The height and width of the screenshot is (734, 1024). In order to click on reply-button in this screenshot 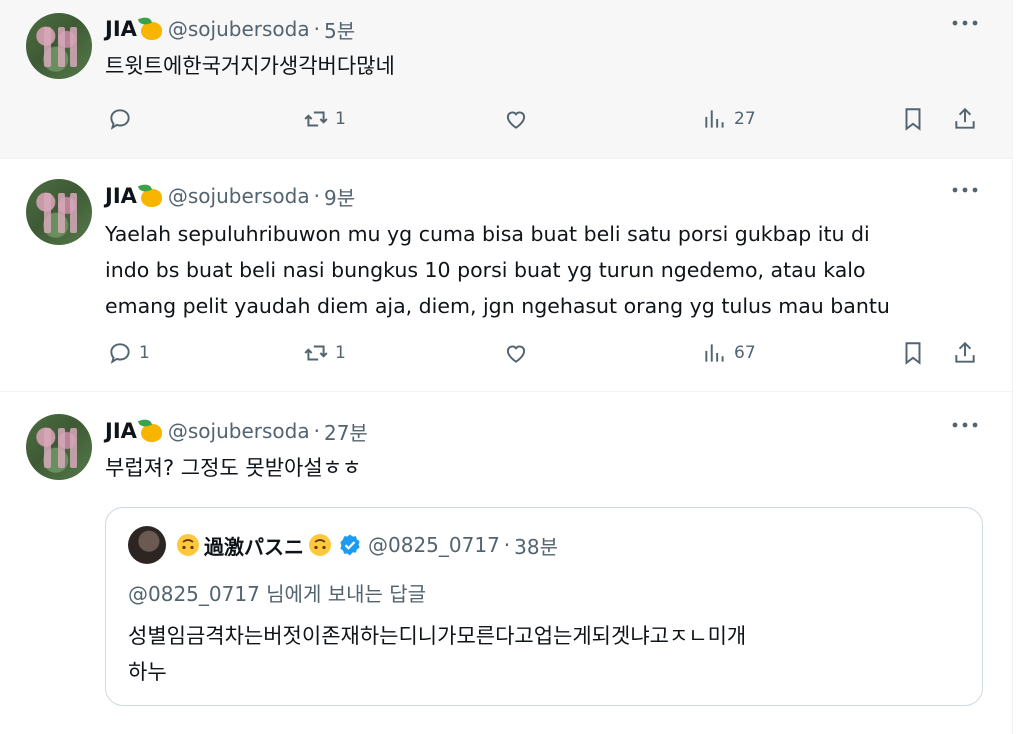, I will do `click(123, 119)`.